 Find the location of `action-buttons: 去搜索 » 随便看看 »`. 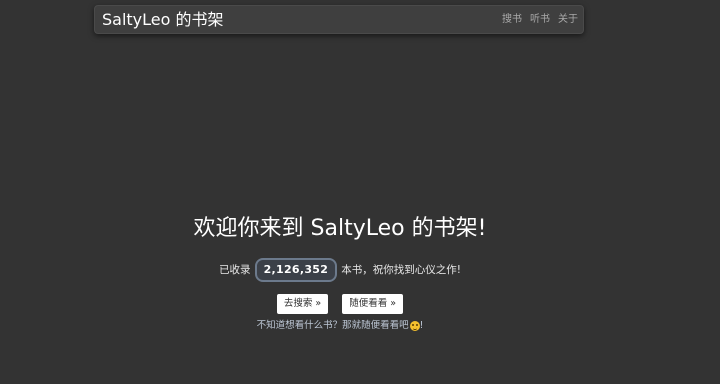

action-buttons: 去搜索 » 随便看看 » is located at coordinates (340, 304).